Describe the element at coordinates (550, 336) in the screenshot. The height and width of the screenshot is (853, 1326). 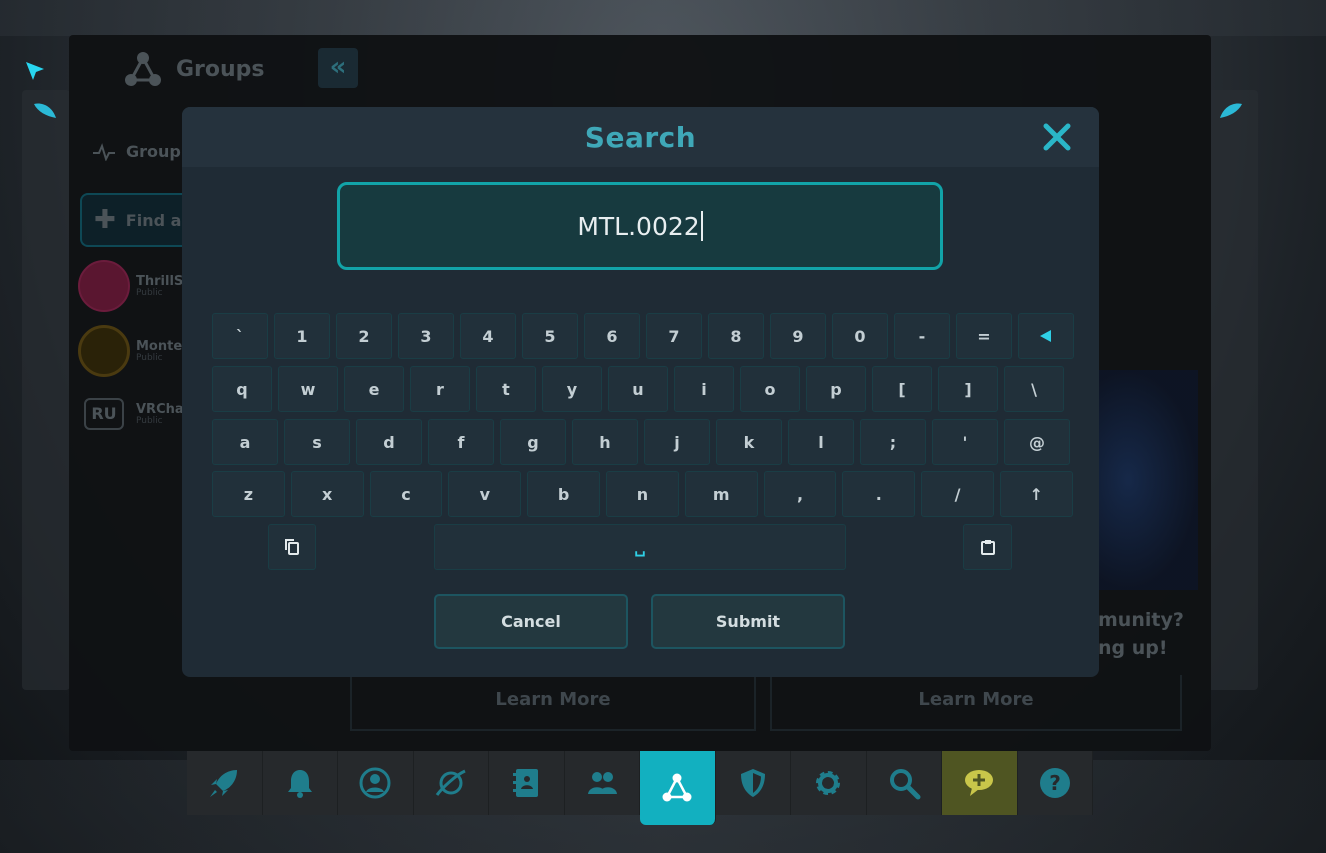
I see `key: 5` at that location.